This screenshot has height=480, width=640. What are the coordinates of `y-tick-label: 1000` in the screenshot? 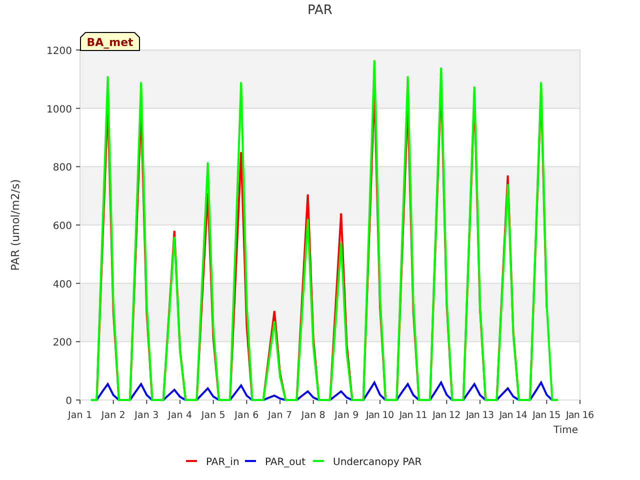 It's located at (59, 110).